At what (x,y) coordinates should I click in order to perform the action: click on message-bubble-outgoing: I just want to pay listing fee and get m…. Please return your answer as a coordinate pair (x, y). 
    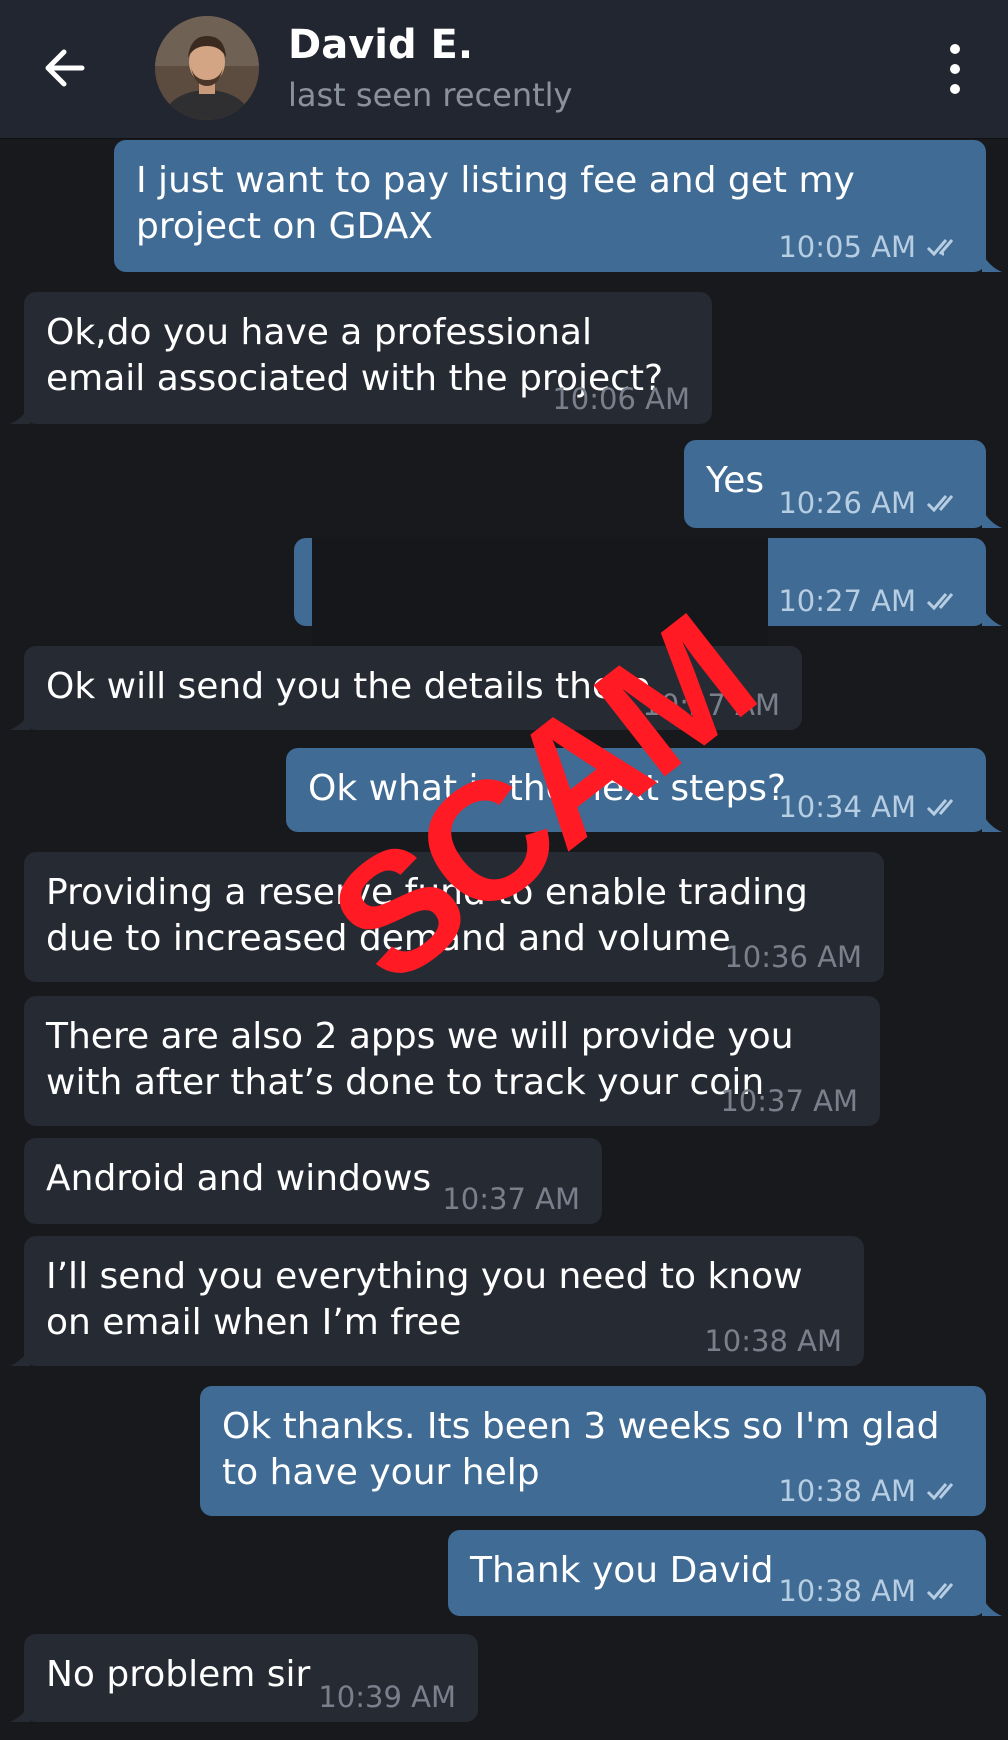
    Looking at the image, I should click on (558, 206).